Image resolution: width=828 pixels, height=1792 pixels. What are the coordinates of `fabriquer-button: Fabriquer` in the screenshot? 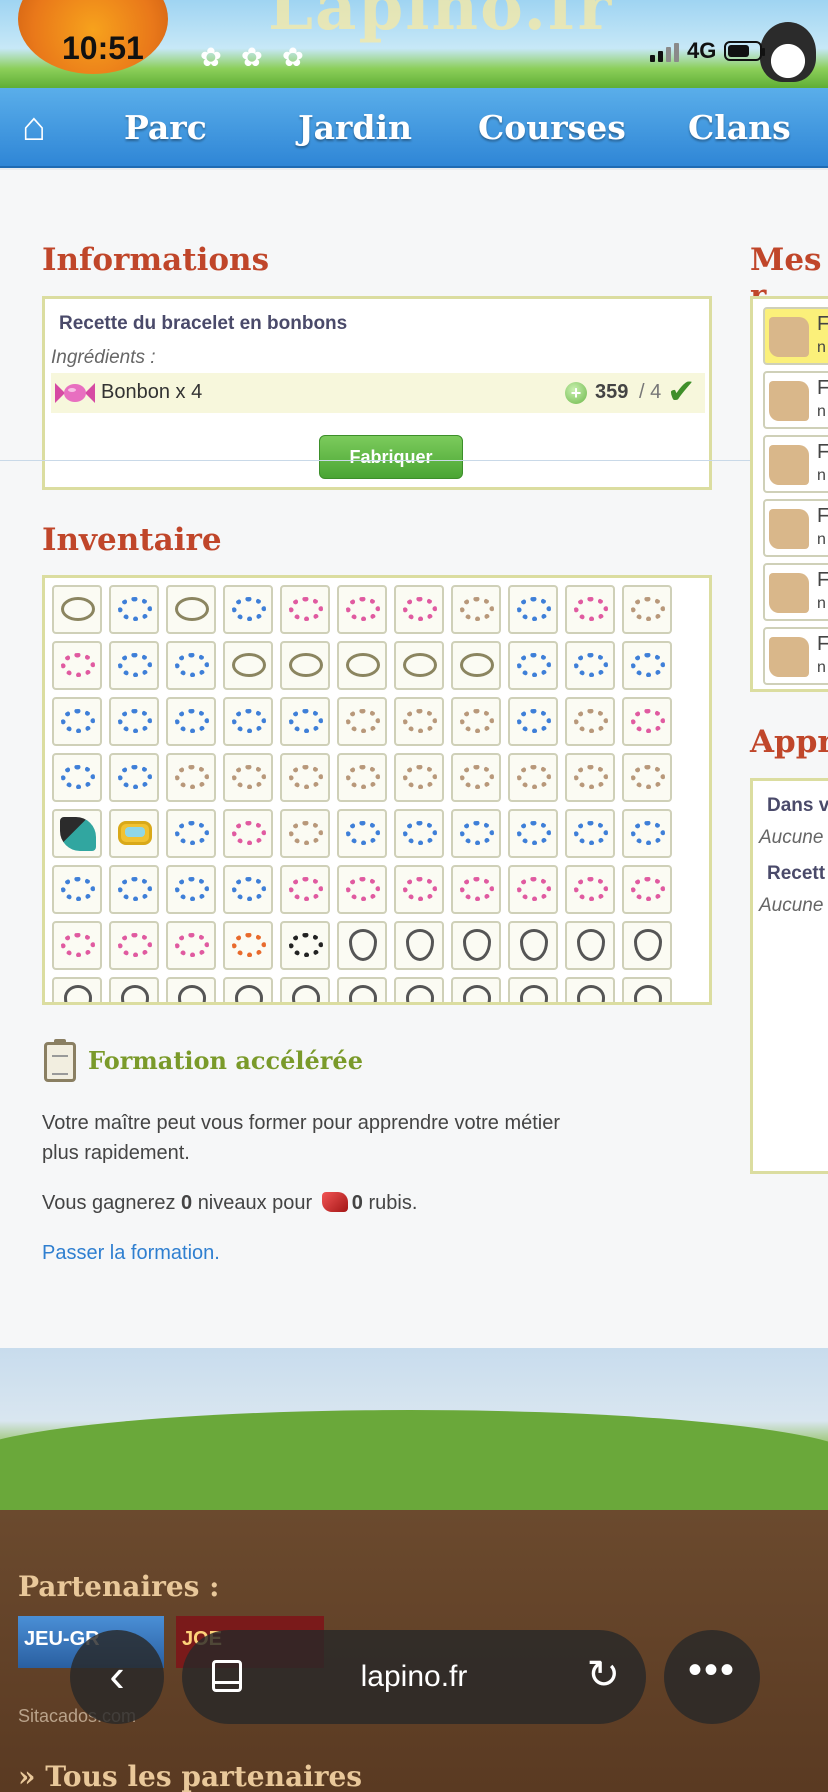 It's located at (391, 457).